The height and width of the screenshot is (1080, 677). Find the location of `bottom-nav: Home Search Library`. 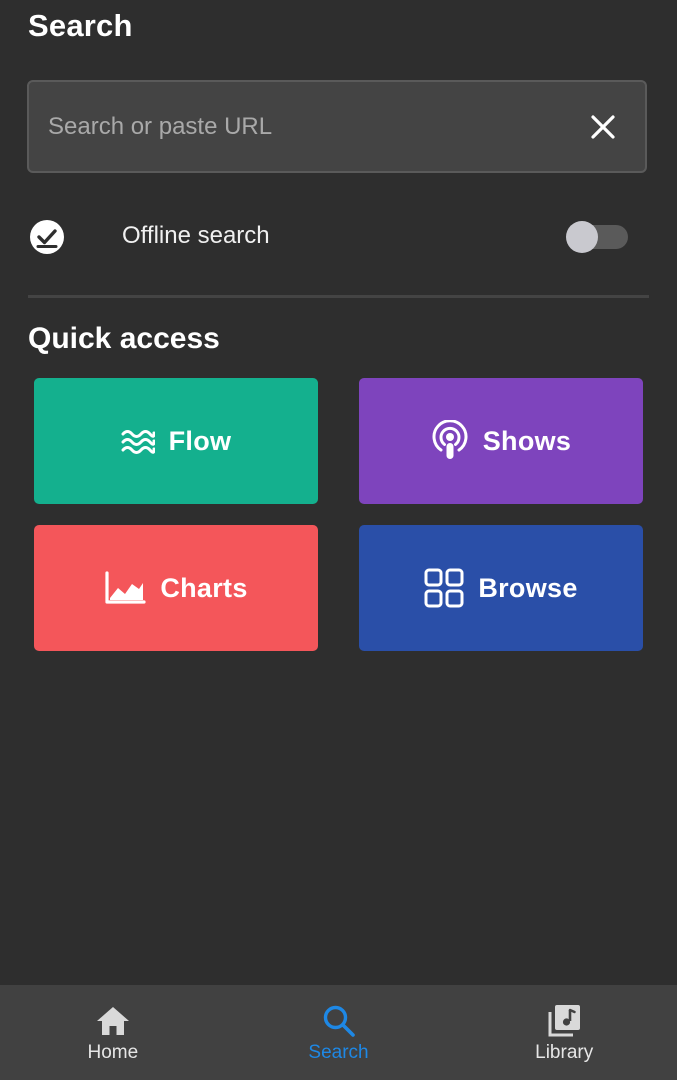

bottom-nav: Home Search Library is located at coordinates (338, 1032).